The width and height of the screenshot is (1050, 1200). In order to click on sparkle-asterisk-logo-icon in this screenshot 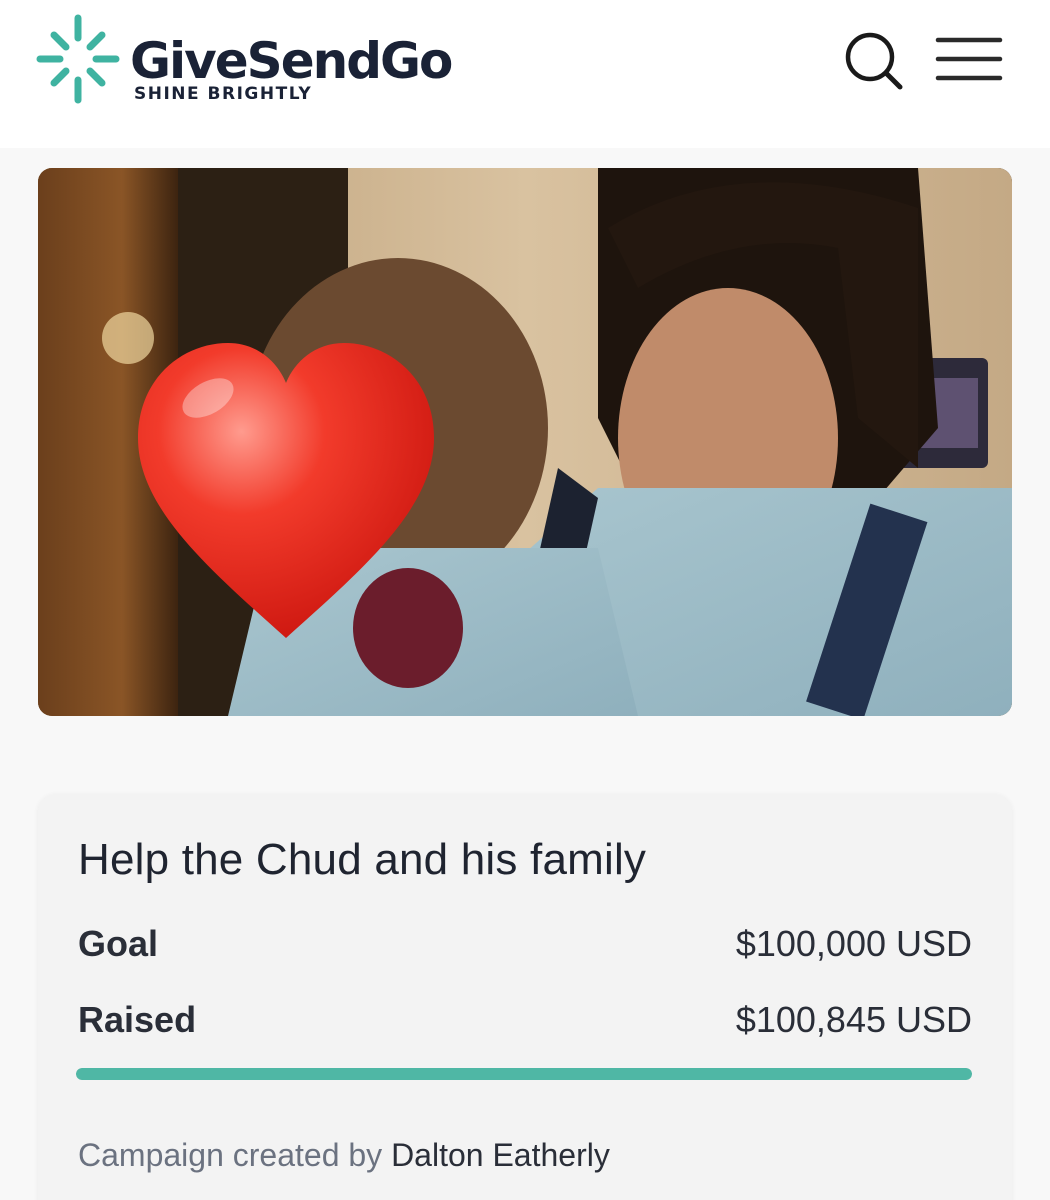, I will do `click(78, 59)`.